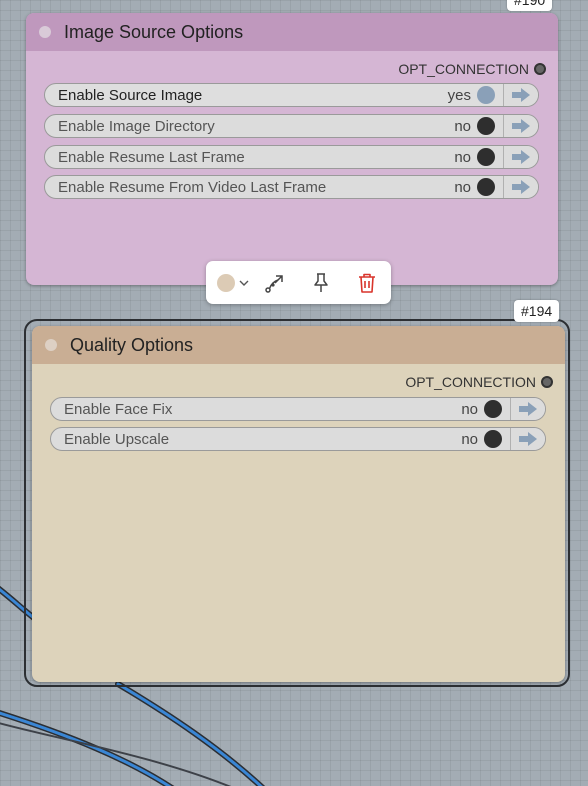 Image resolution: width=588 pixels, height=786 pixels. What do you see at coordinates (459, 95) in the screenshot?
I see `widget-value: yes` at bounding box center [459, 95].